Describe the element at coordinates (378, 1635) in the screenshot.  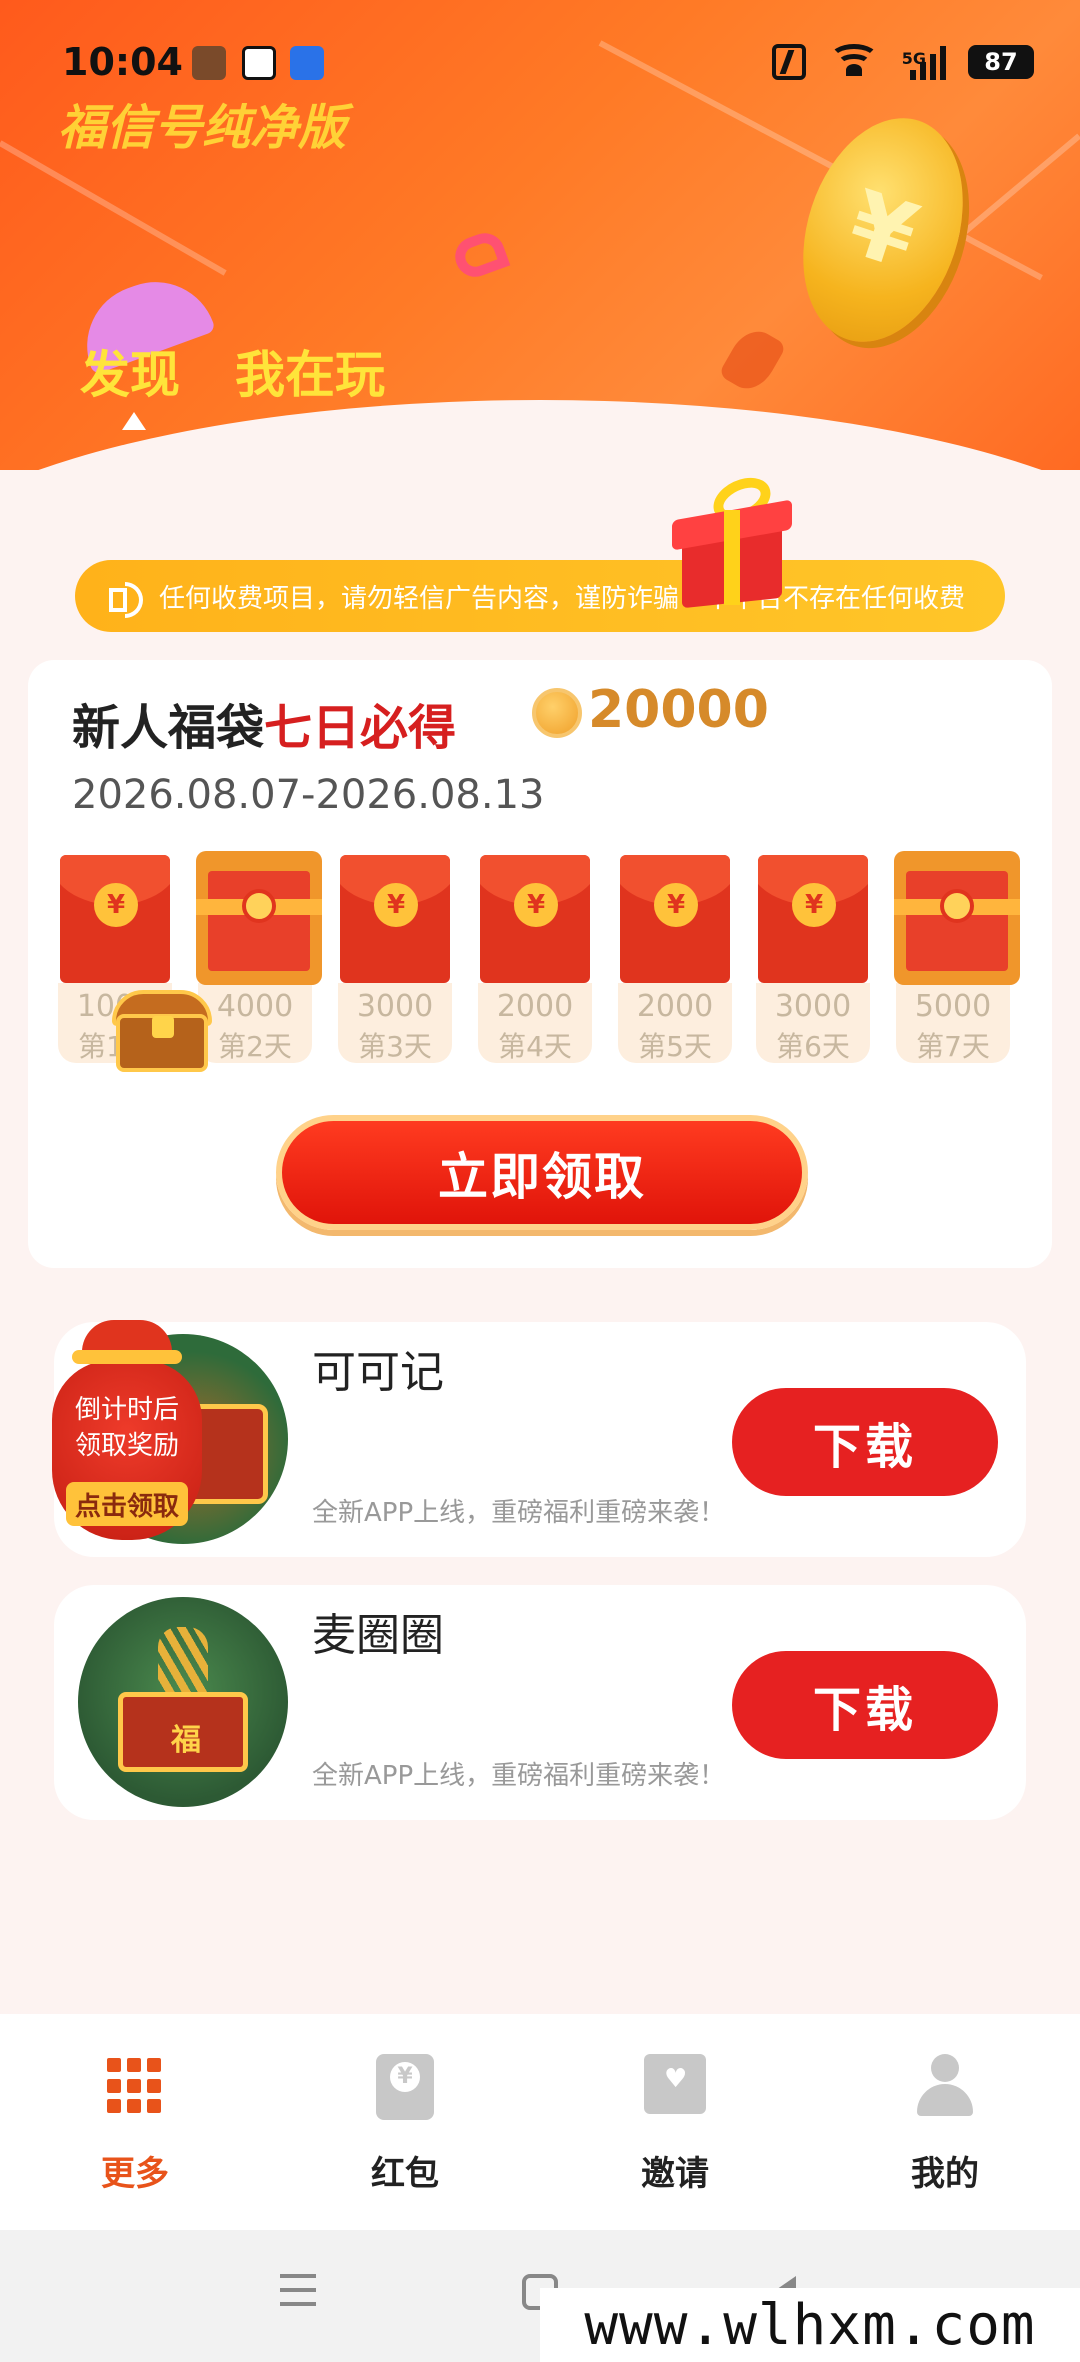
I see `app-name: 麦圈圈` at that location.